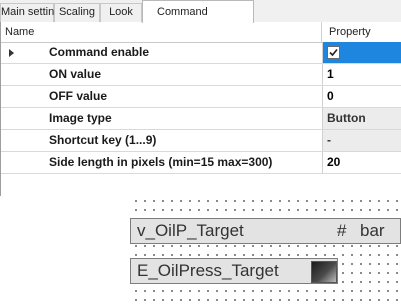 Image resolution: width=401 pixels, height=306 pixels. What do you see at coordinates (361, 52) in the screenshot?
I see `property-value` at bounding box center [361, 52].